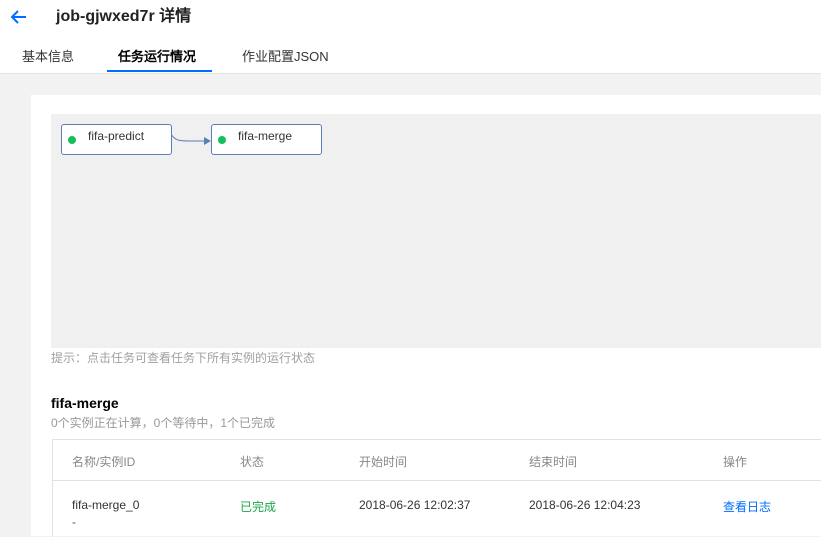 The image size is (821, 537). Describe the element at coordinates (265, 136) in the screenshot. I see `dag-node-label: fifa-merge` at that location.